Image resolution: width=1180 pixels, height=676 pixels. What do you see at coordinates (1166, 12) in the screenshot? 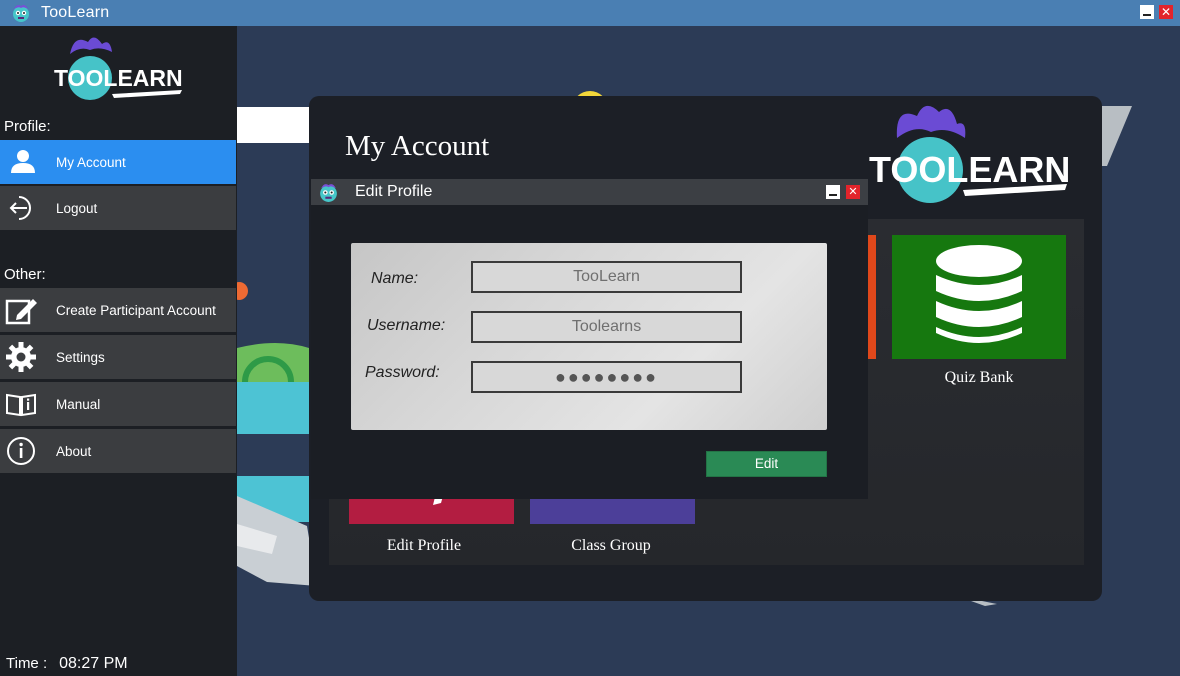
I see `close-button: ✕` at bounding box center [1166, 12].